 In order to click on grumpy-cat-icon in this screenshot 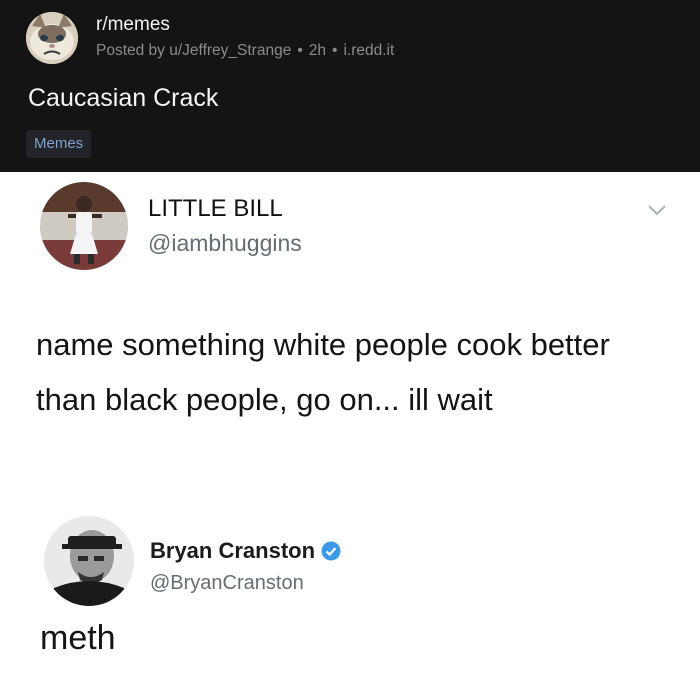, I will do `click(52, 38)`.